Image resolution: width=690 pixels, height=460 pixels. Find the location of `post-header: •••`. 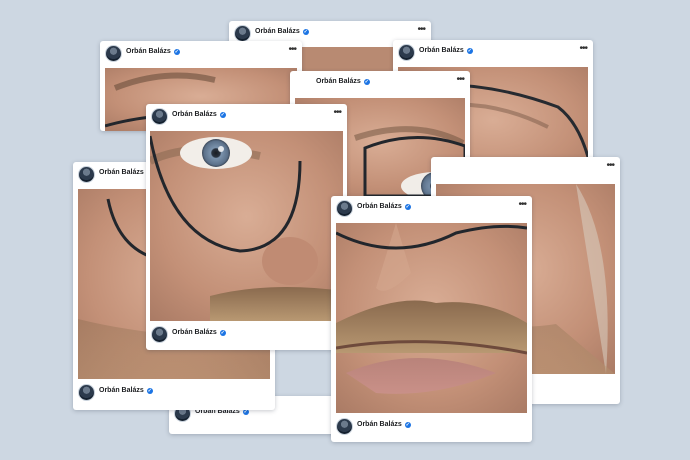

post-header: ••• is located at coordinates (525, 171).